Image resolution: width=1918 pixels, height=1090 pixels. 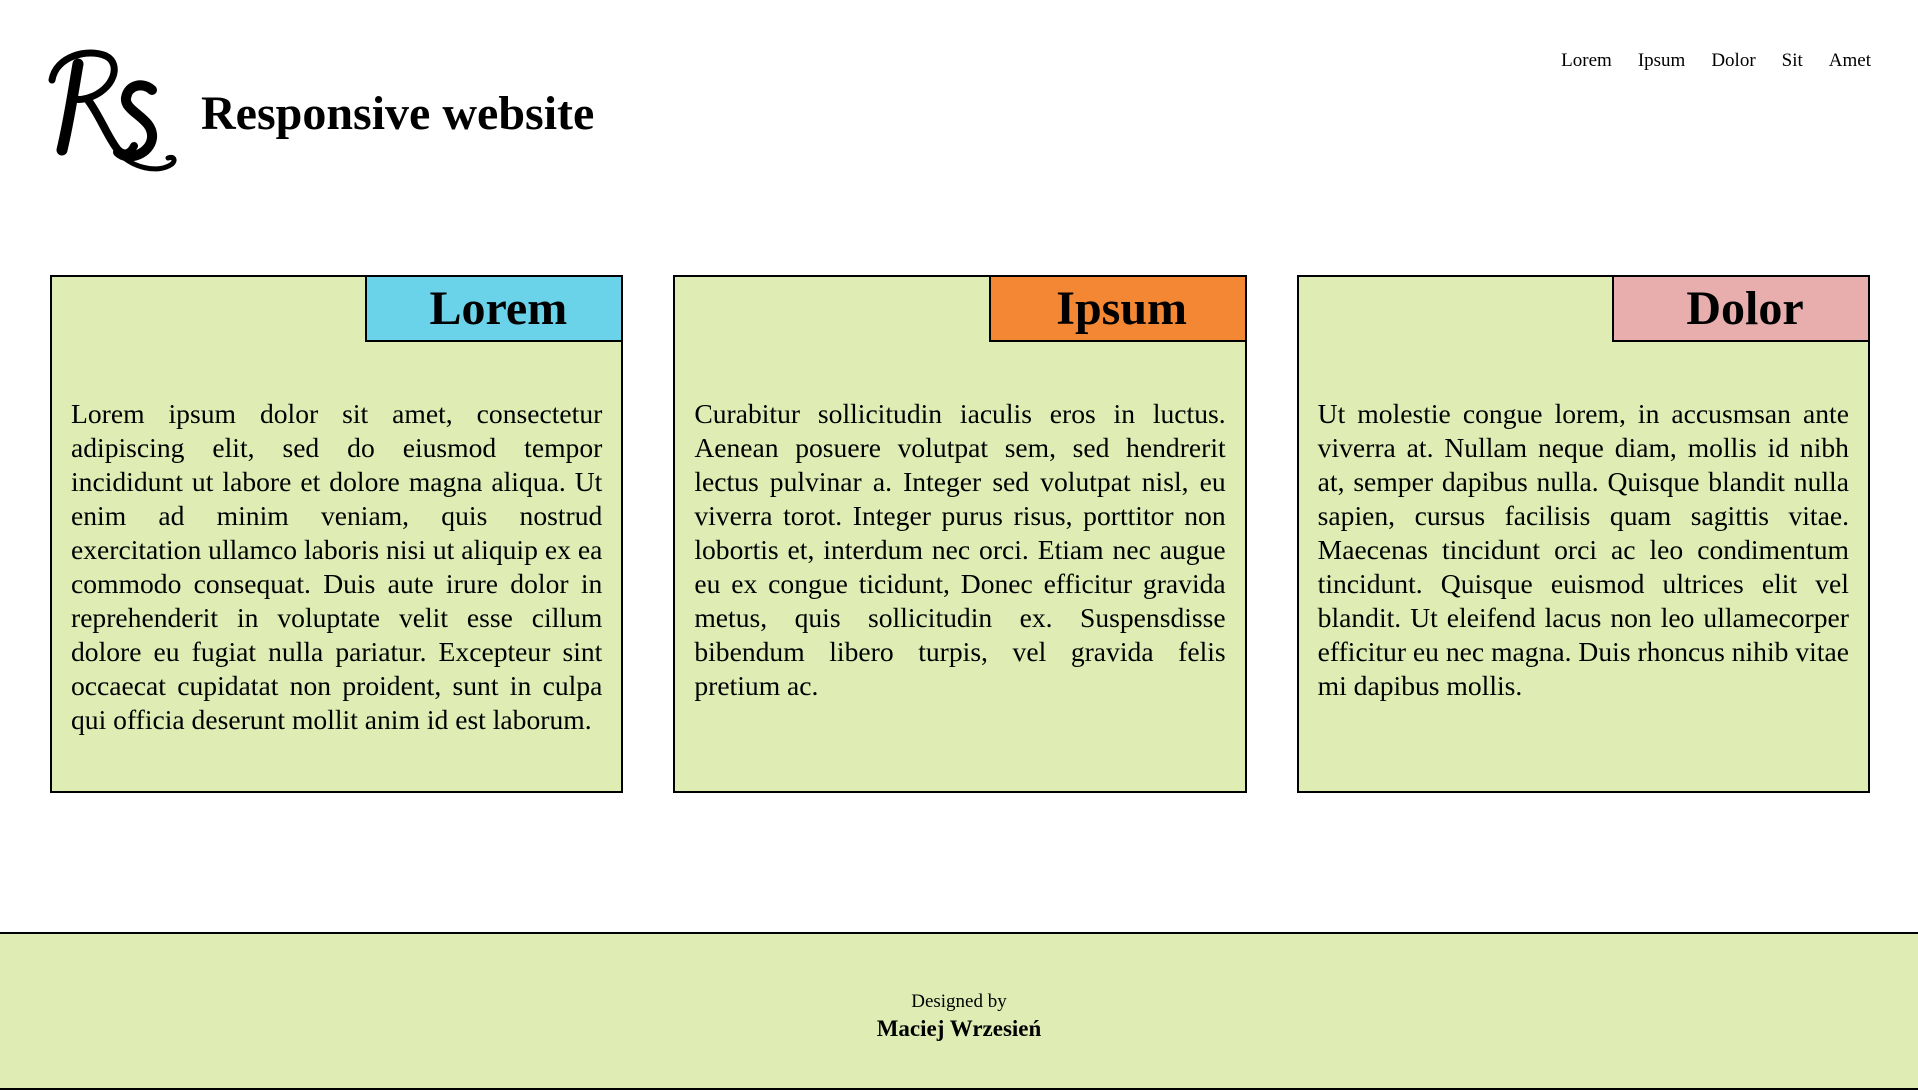 I want to click on footer-designed-by: Designed by, so click(x=959, y=1001).